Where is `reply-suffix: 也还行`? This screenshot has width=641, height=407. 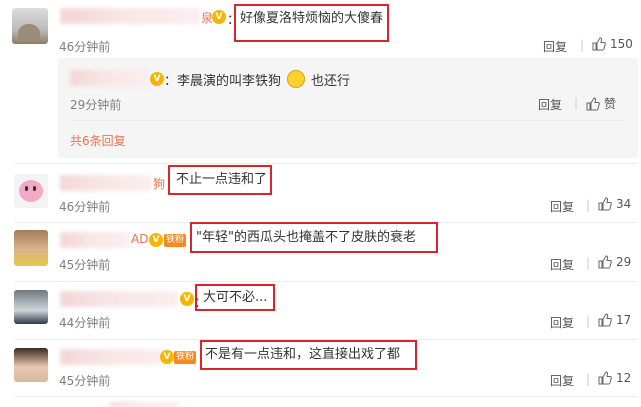
reply-suffix: 也还行 is located at coordinates (331, 81).